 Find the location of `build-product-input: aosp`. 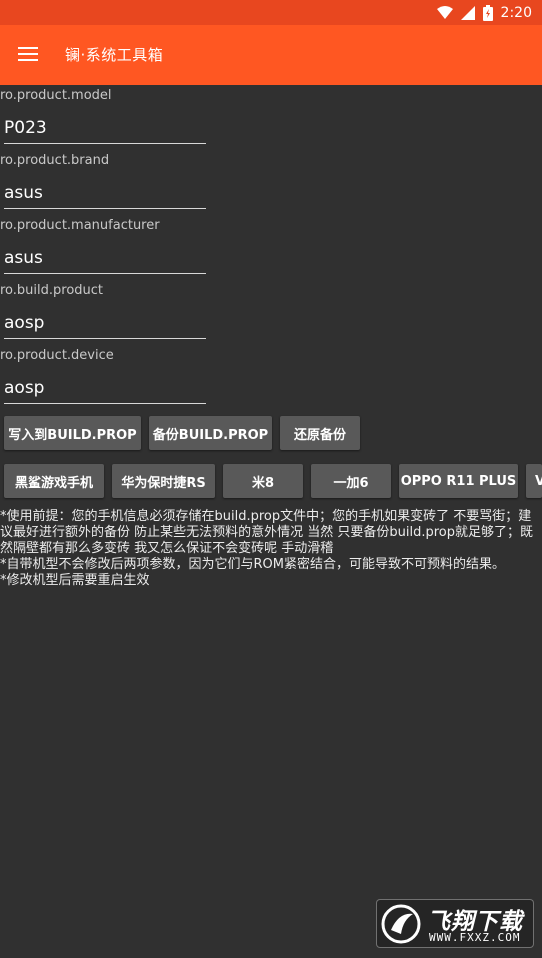

build-product-input: aosp is located at coordinates (105, 325).